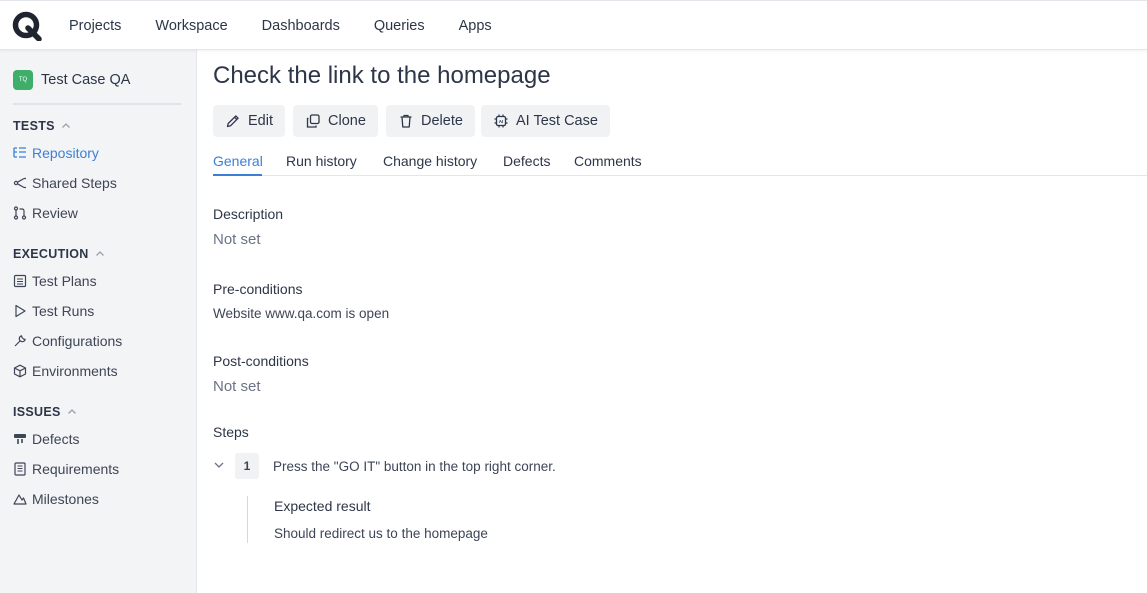 This screenshot has height=593, width=1147. What do you see at coordinates (86, 80) in the screenshot?
I see `project-name: Test Case QA` at bounding box center [86, 80].